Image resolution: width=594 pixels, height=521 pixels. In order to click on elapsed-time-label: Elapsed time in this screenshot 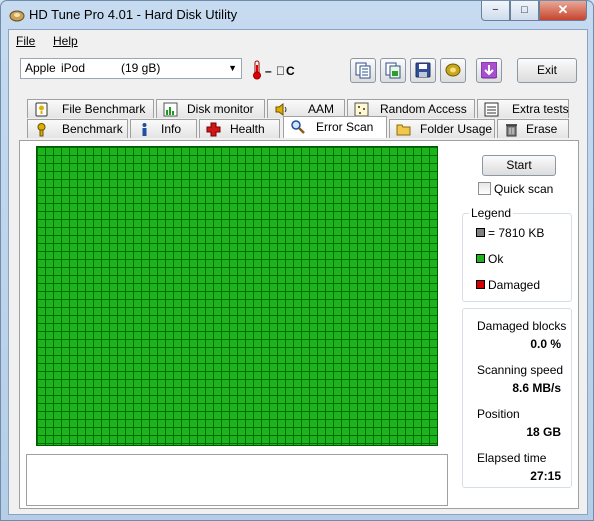, I will do `click(512, 458)`.